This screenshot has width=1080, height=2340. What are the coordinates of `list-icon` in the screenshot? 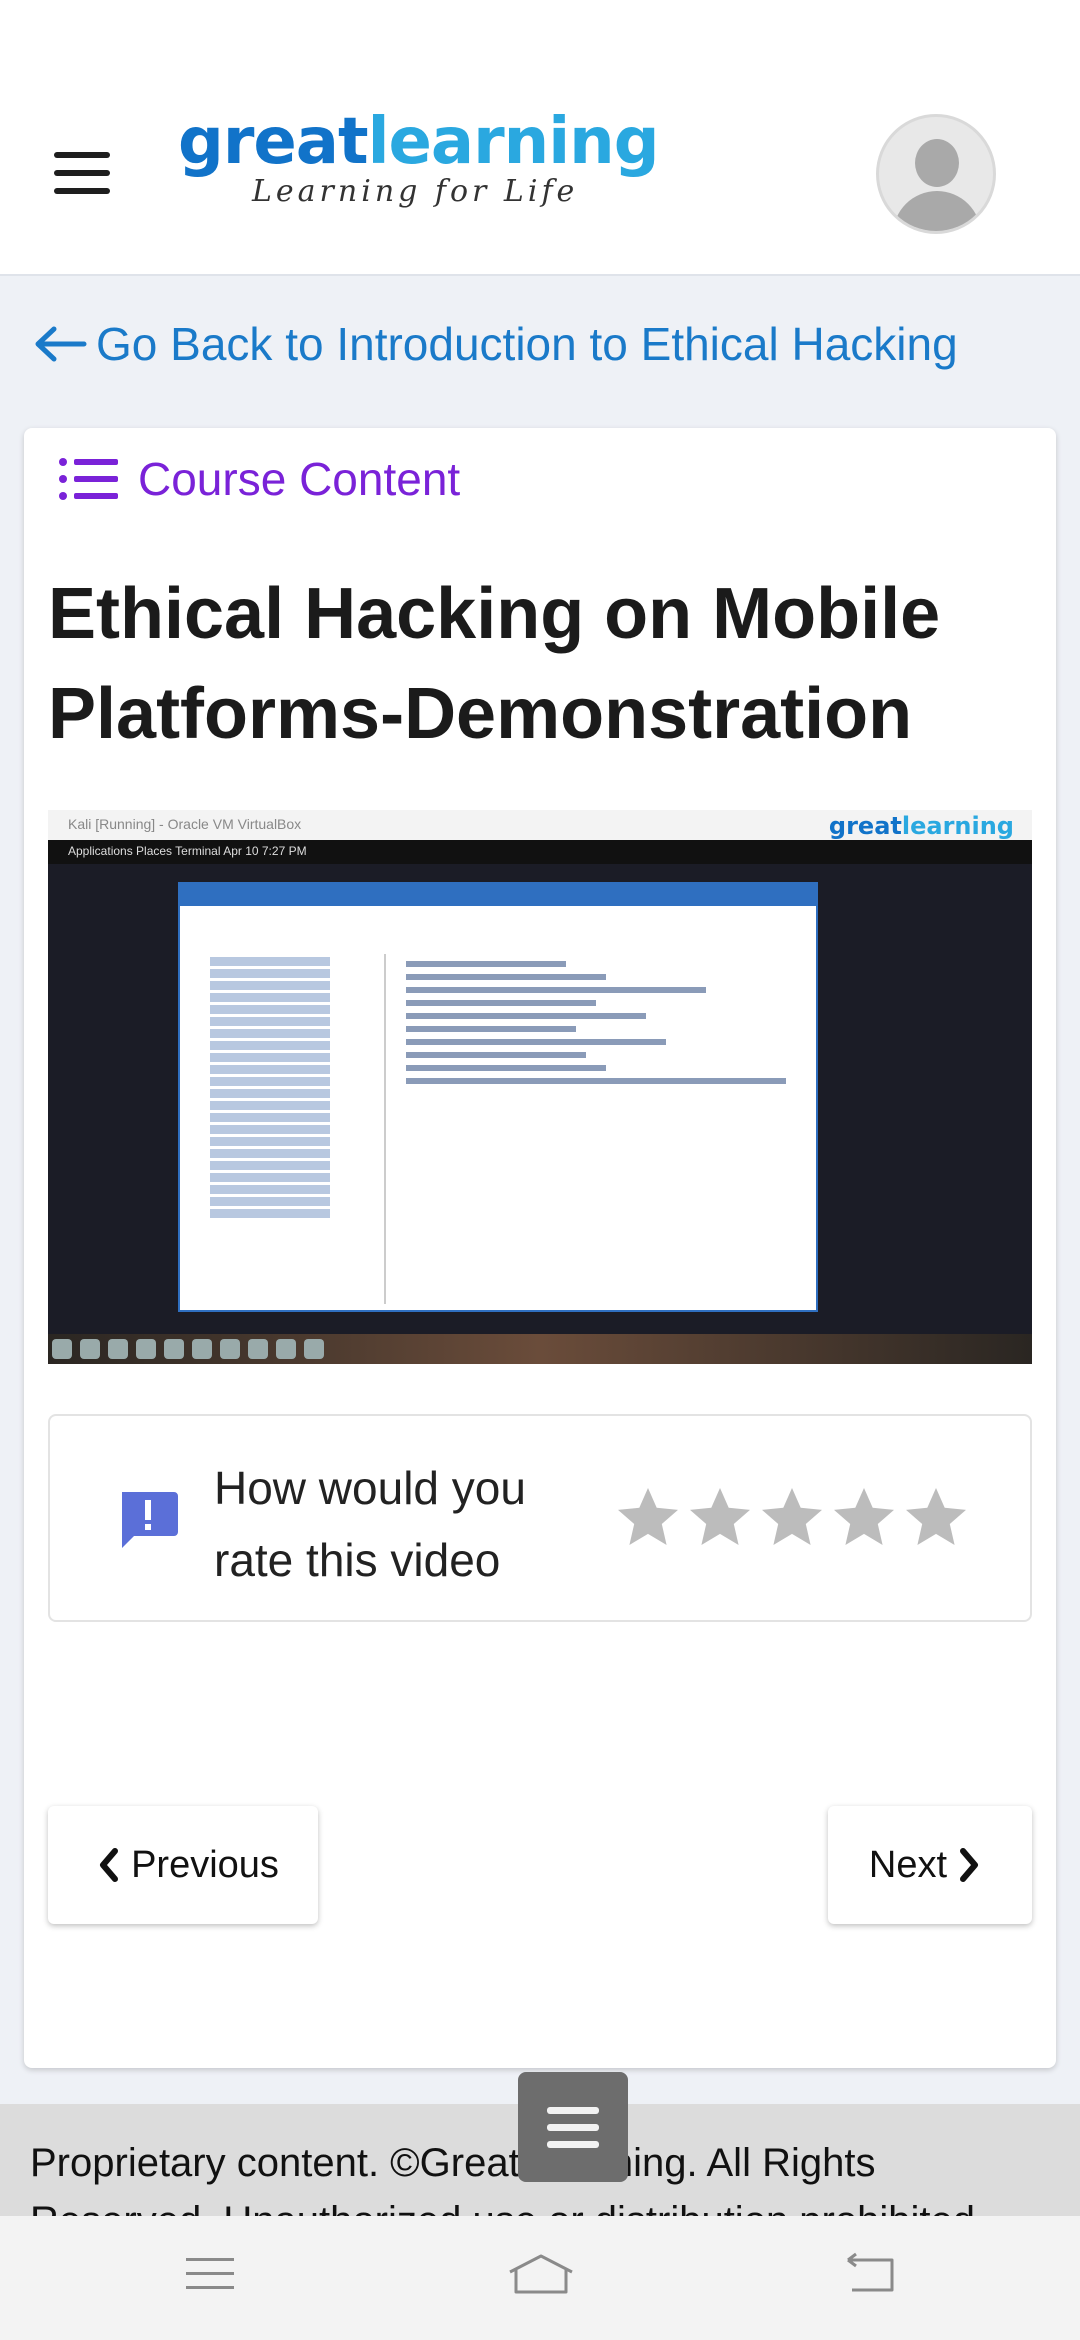 It's located at (88, 479).